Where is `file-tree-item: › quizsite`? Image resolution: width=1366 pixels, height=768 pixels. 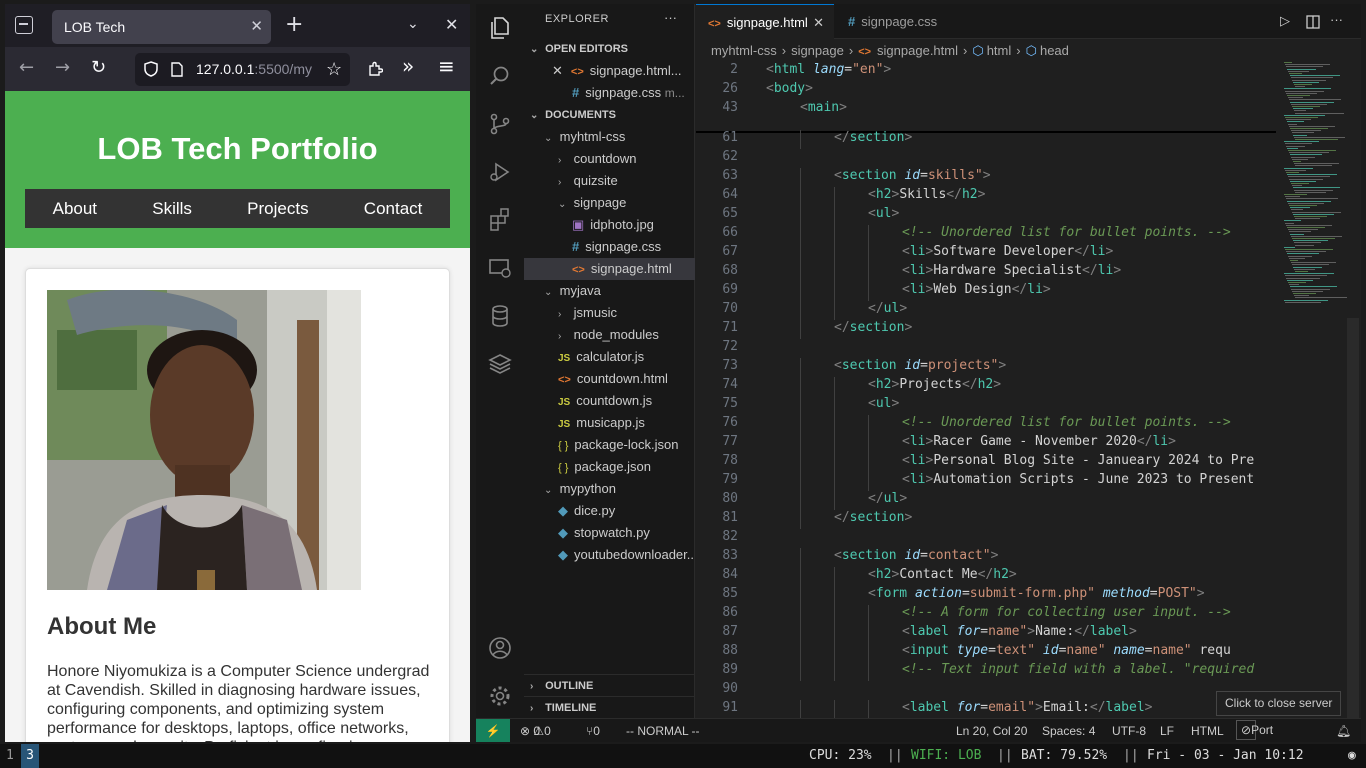 file-tree-item: › quizsite is located at coordinates (609, 181).